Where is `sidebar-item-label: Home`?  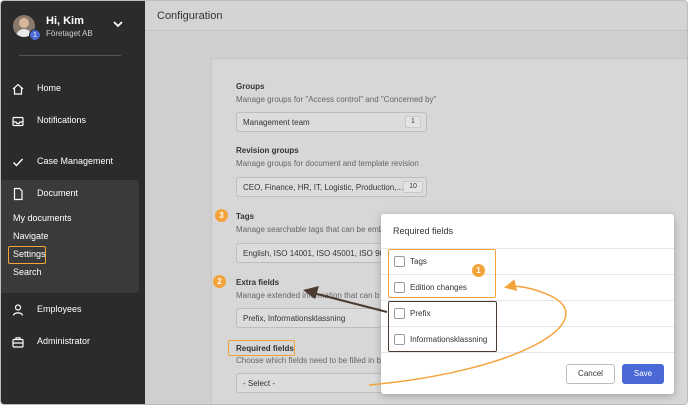
sidebar-item-label: Home is located at coordinates (49, 88).